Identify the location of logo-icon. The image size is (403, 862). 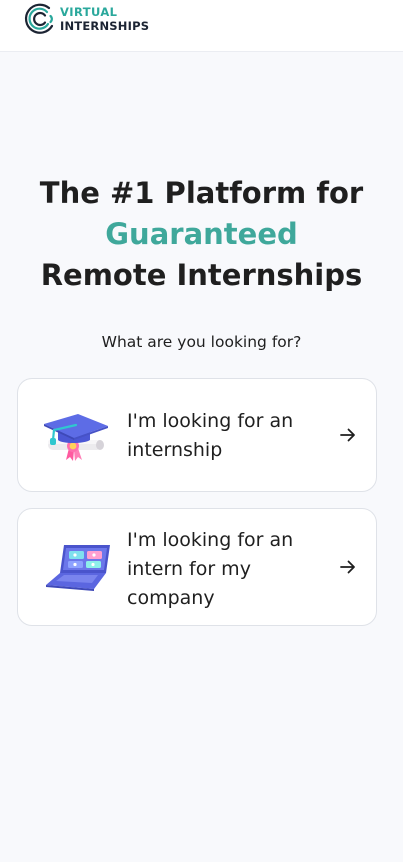
(39, 18).